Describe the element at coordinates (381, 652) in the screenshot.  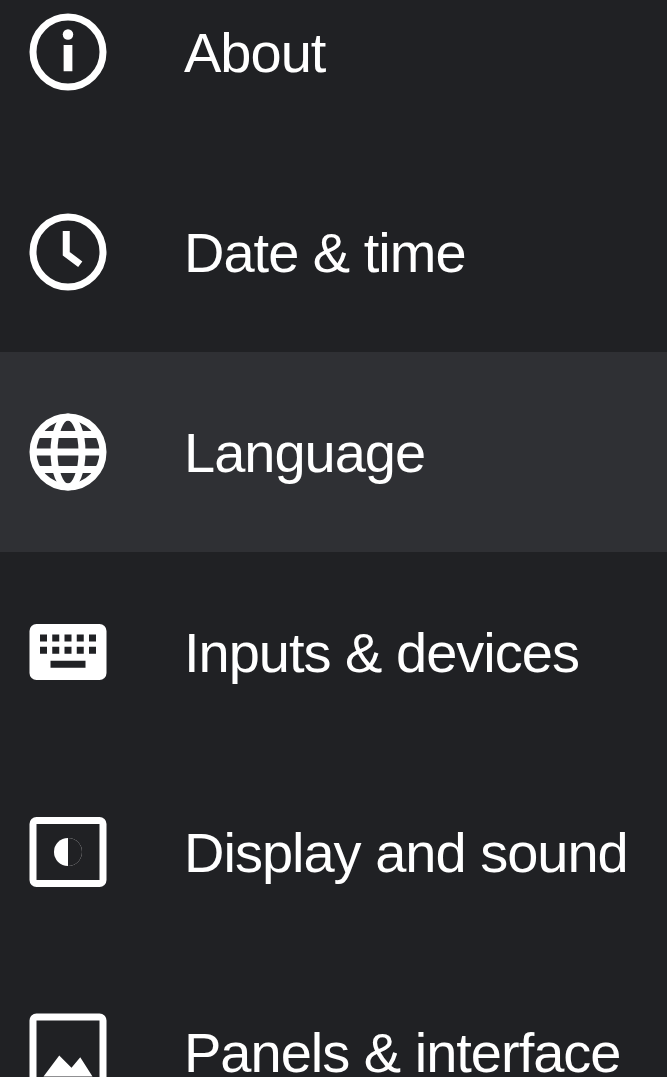
I see `menu-item-label: Inputs & devices` at that location.